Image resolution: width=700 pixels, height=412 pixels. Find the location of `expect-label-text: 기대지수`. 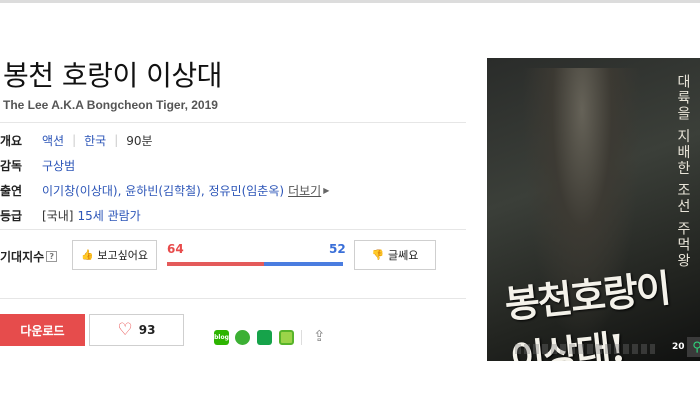

expect-label-text: 기대지수 is located at coordinates (22, 257).